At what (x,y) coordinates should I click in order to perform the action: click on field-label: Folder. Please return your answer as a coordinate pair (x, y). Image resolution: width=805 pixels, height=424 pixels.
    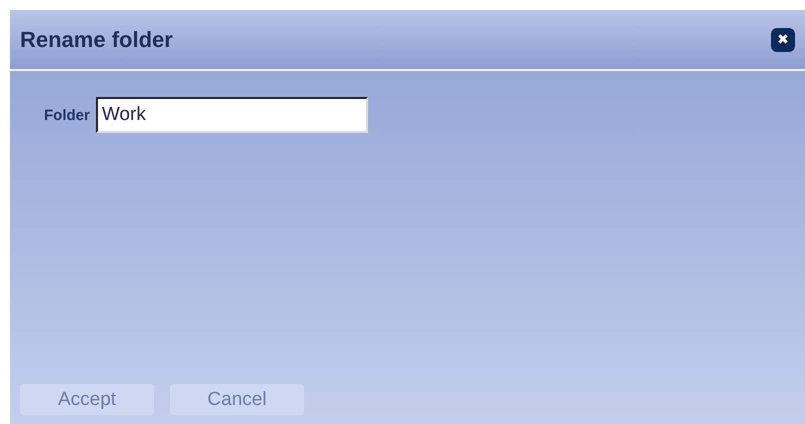
    Looking at the image, I should click on (67, 115).